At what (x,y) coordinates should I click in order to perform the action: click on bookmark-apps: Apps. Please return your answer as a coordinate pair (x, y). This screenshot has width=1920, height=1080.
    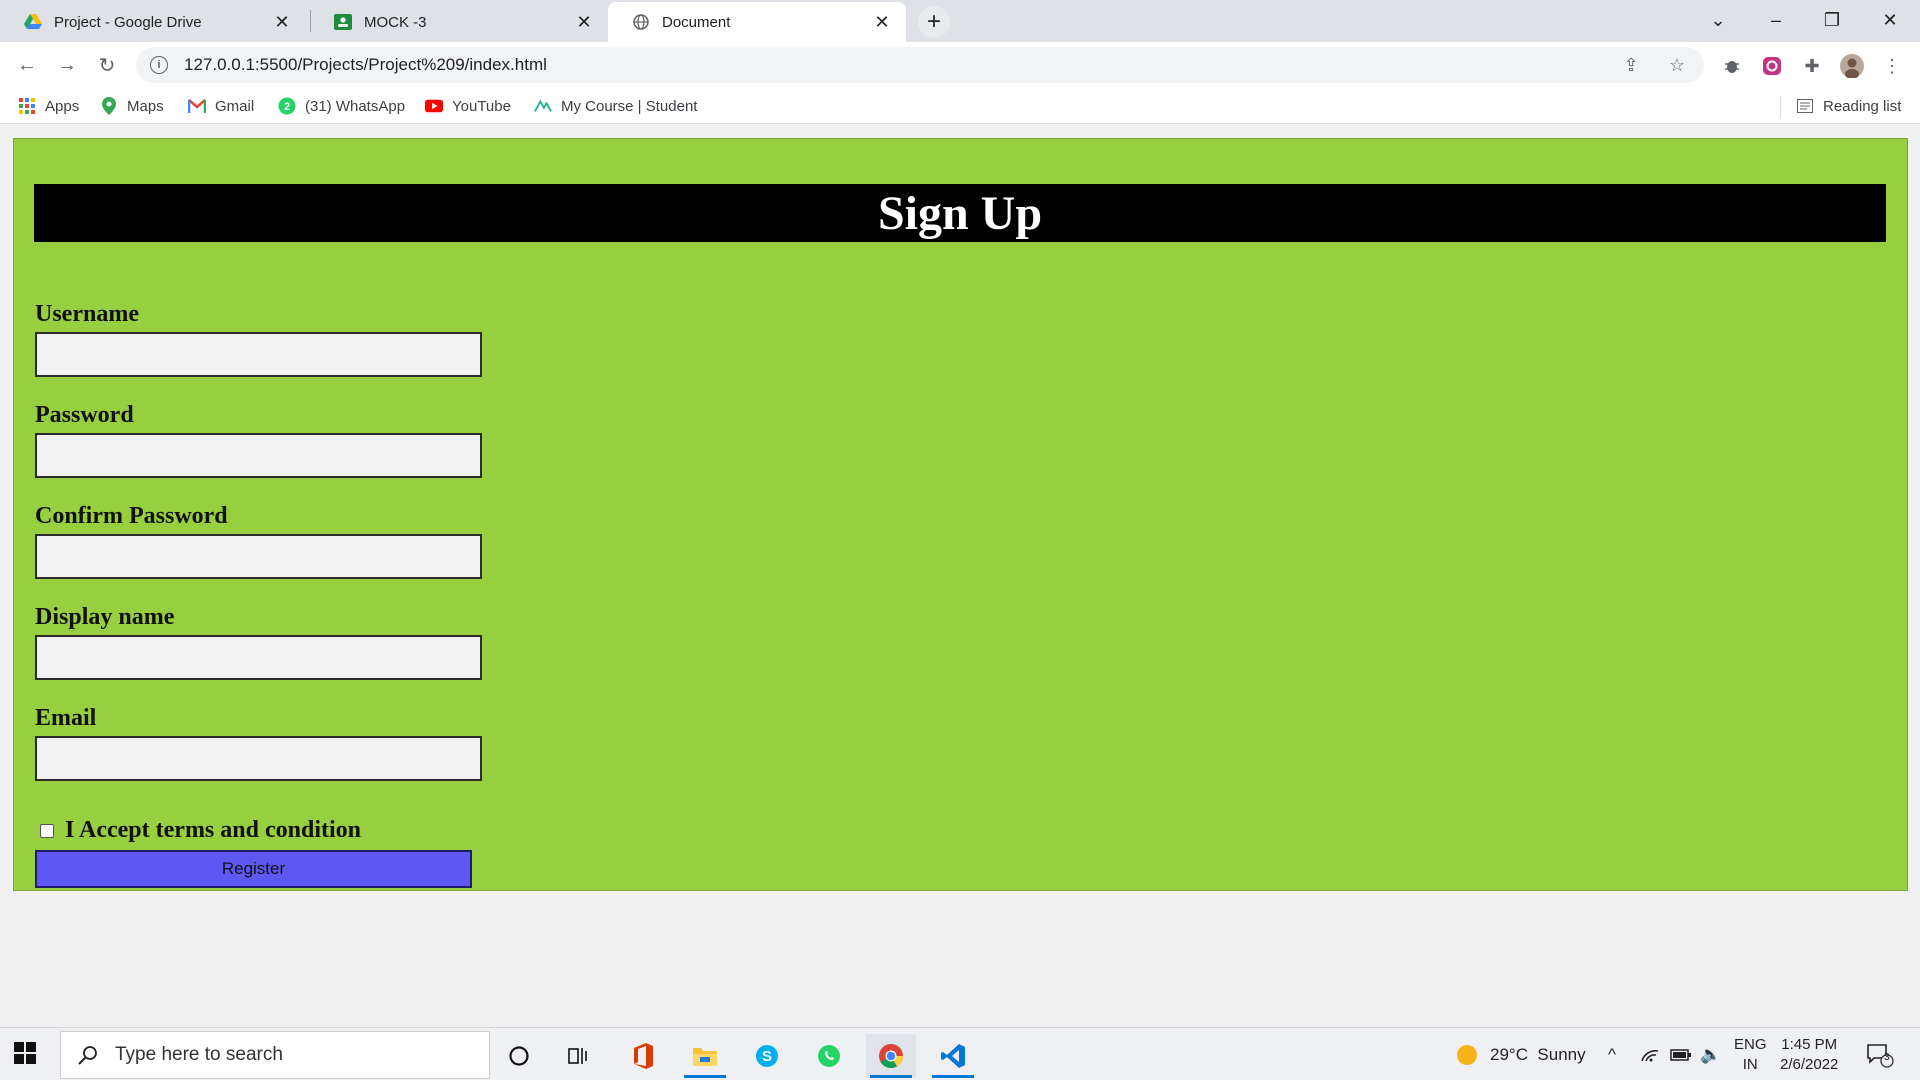
    Looking at the image, I should click on (48, 106).